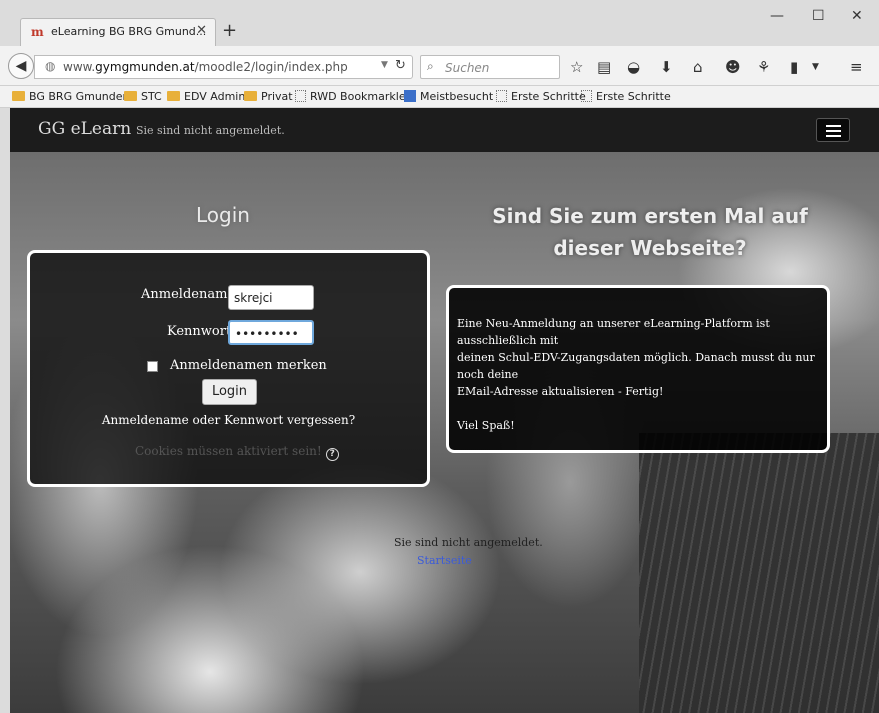  Describe the element at coordinates (352, 96) in the screenshot. I see `bookmark-item: RWD Bookmarklet` at that location.